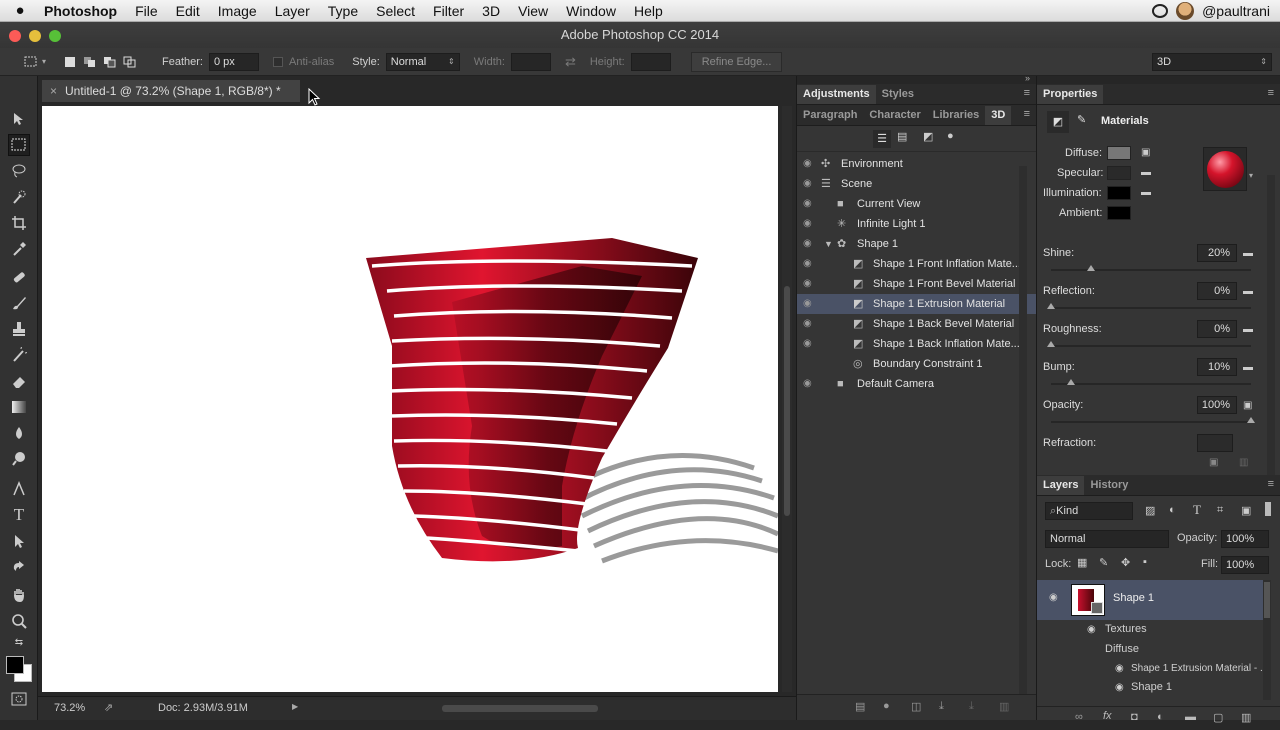 Image resolution: width=1280 pixels, height=730 pixels. What do you see at coordinates (395, 11) in the screenshot?
I see `menu-select: Select` at bounding box center [395, 11].